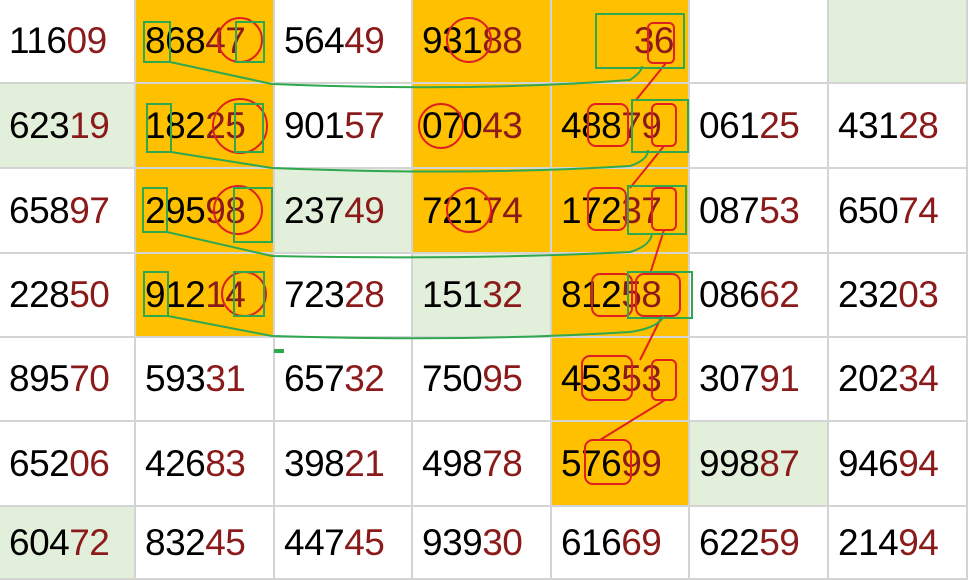 The image size is (968, 580). What do you see at coordinates (729, 210) in the screenshot?
I see `cell-prefix-digits: 087` at bounding box center [729, 210].